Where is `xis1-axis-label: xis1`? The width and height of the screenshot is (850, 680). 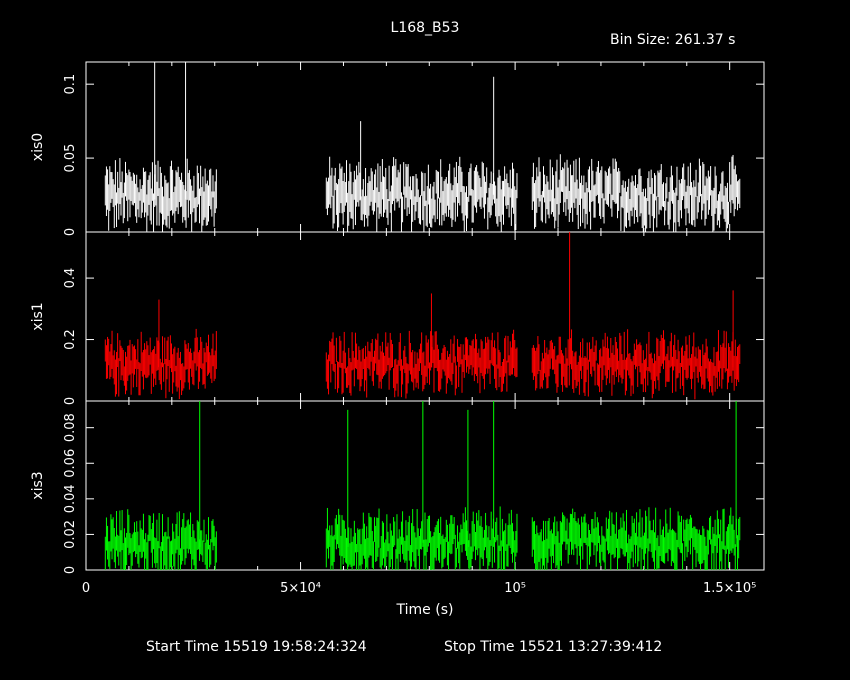
xis1-axis-label: xis1 is located at coordinates (38, 316).